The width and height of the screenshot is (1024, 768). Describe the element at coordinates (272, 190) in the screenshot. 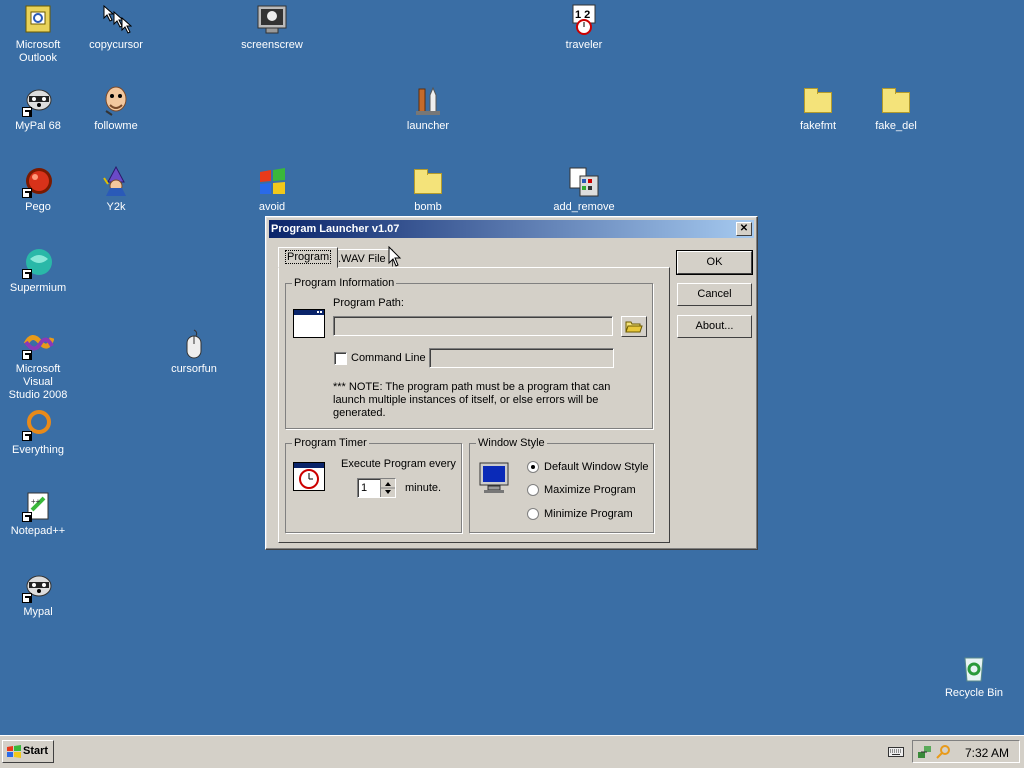

I see `desktop-icon-avoid: avoid` at that location.